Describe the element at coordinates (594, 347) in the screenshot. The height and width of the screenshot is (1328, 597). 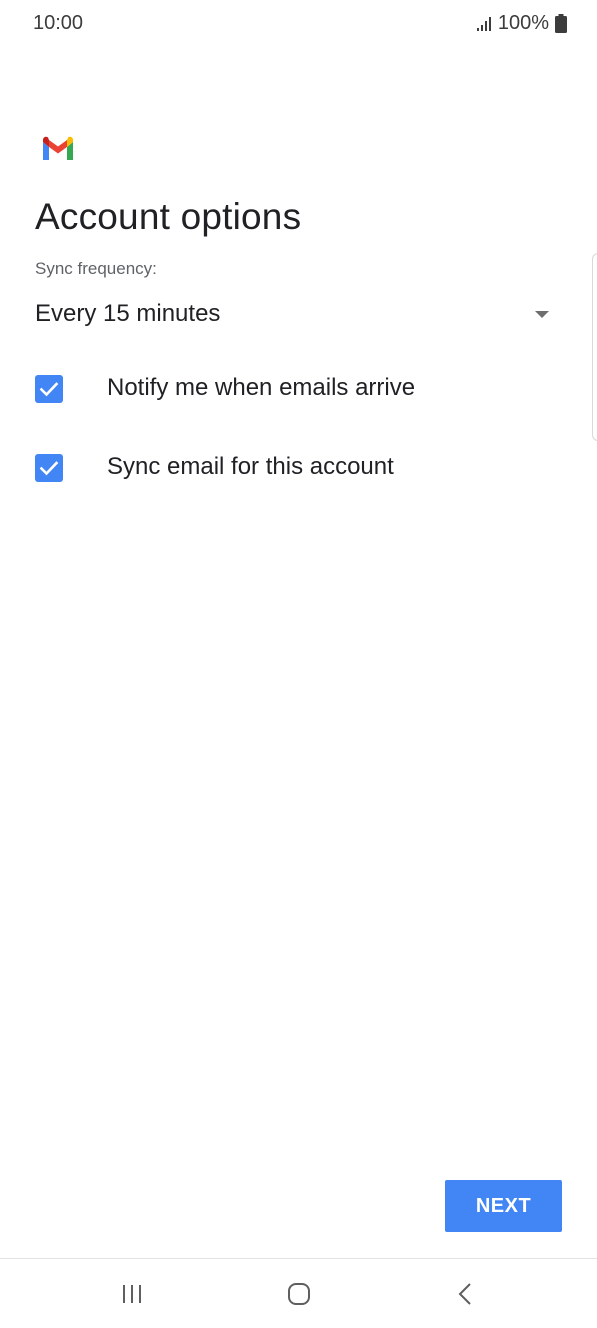
I see `edge-panel-handle` at that location.